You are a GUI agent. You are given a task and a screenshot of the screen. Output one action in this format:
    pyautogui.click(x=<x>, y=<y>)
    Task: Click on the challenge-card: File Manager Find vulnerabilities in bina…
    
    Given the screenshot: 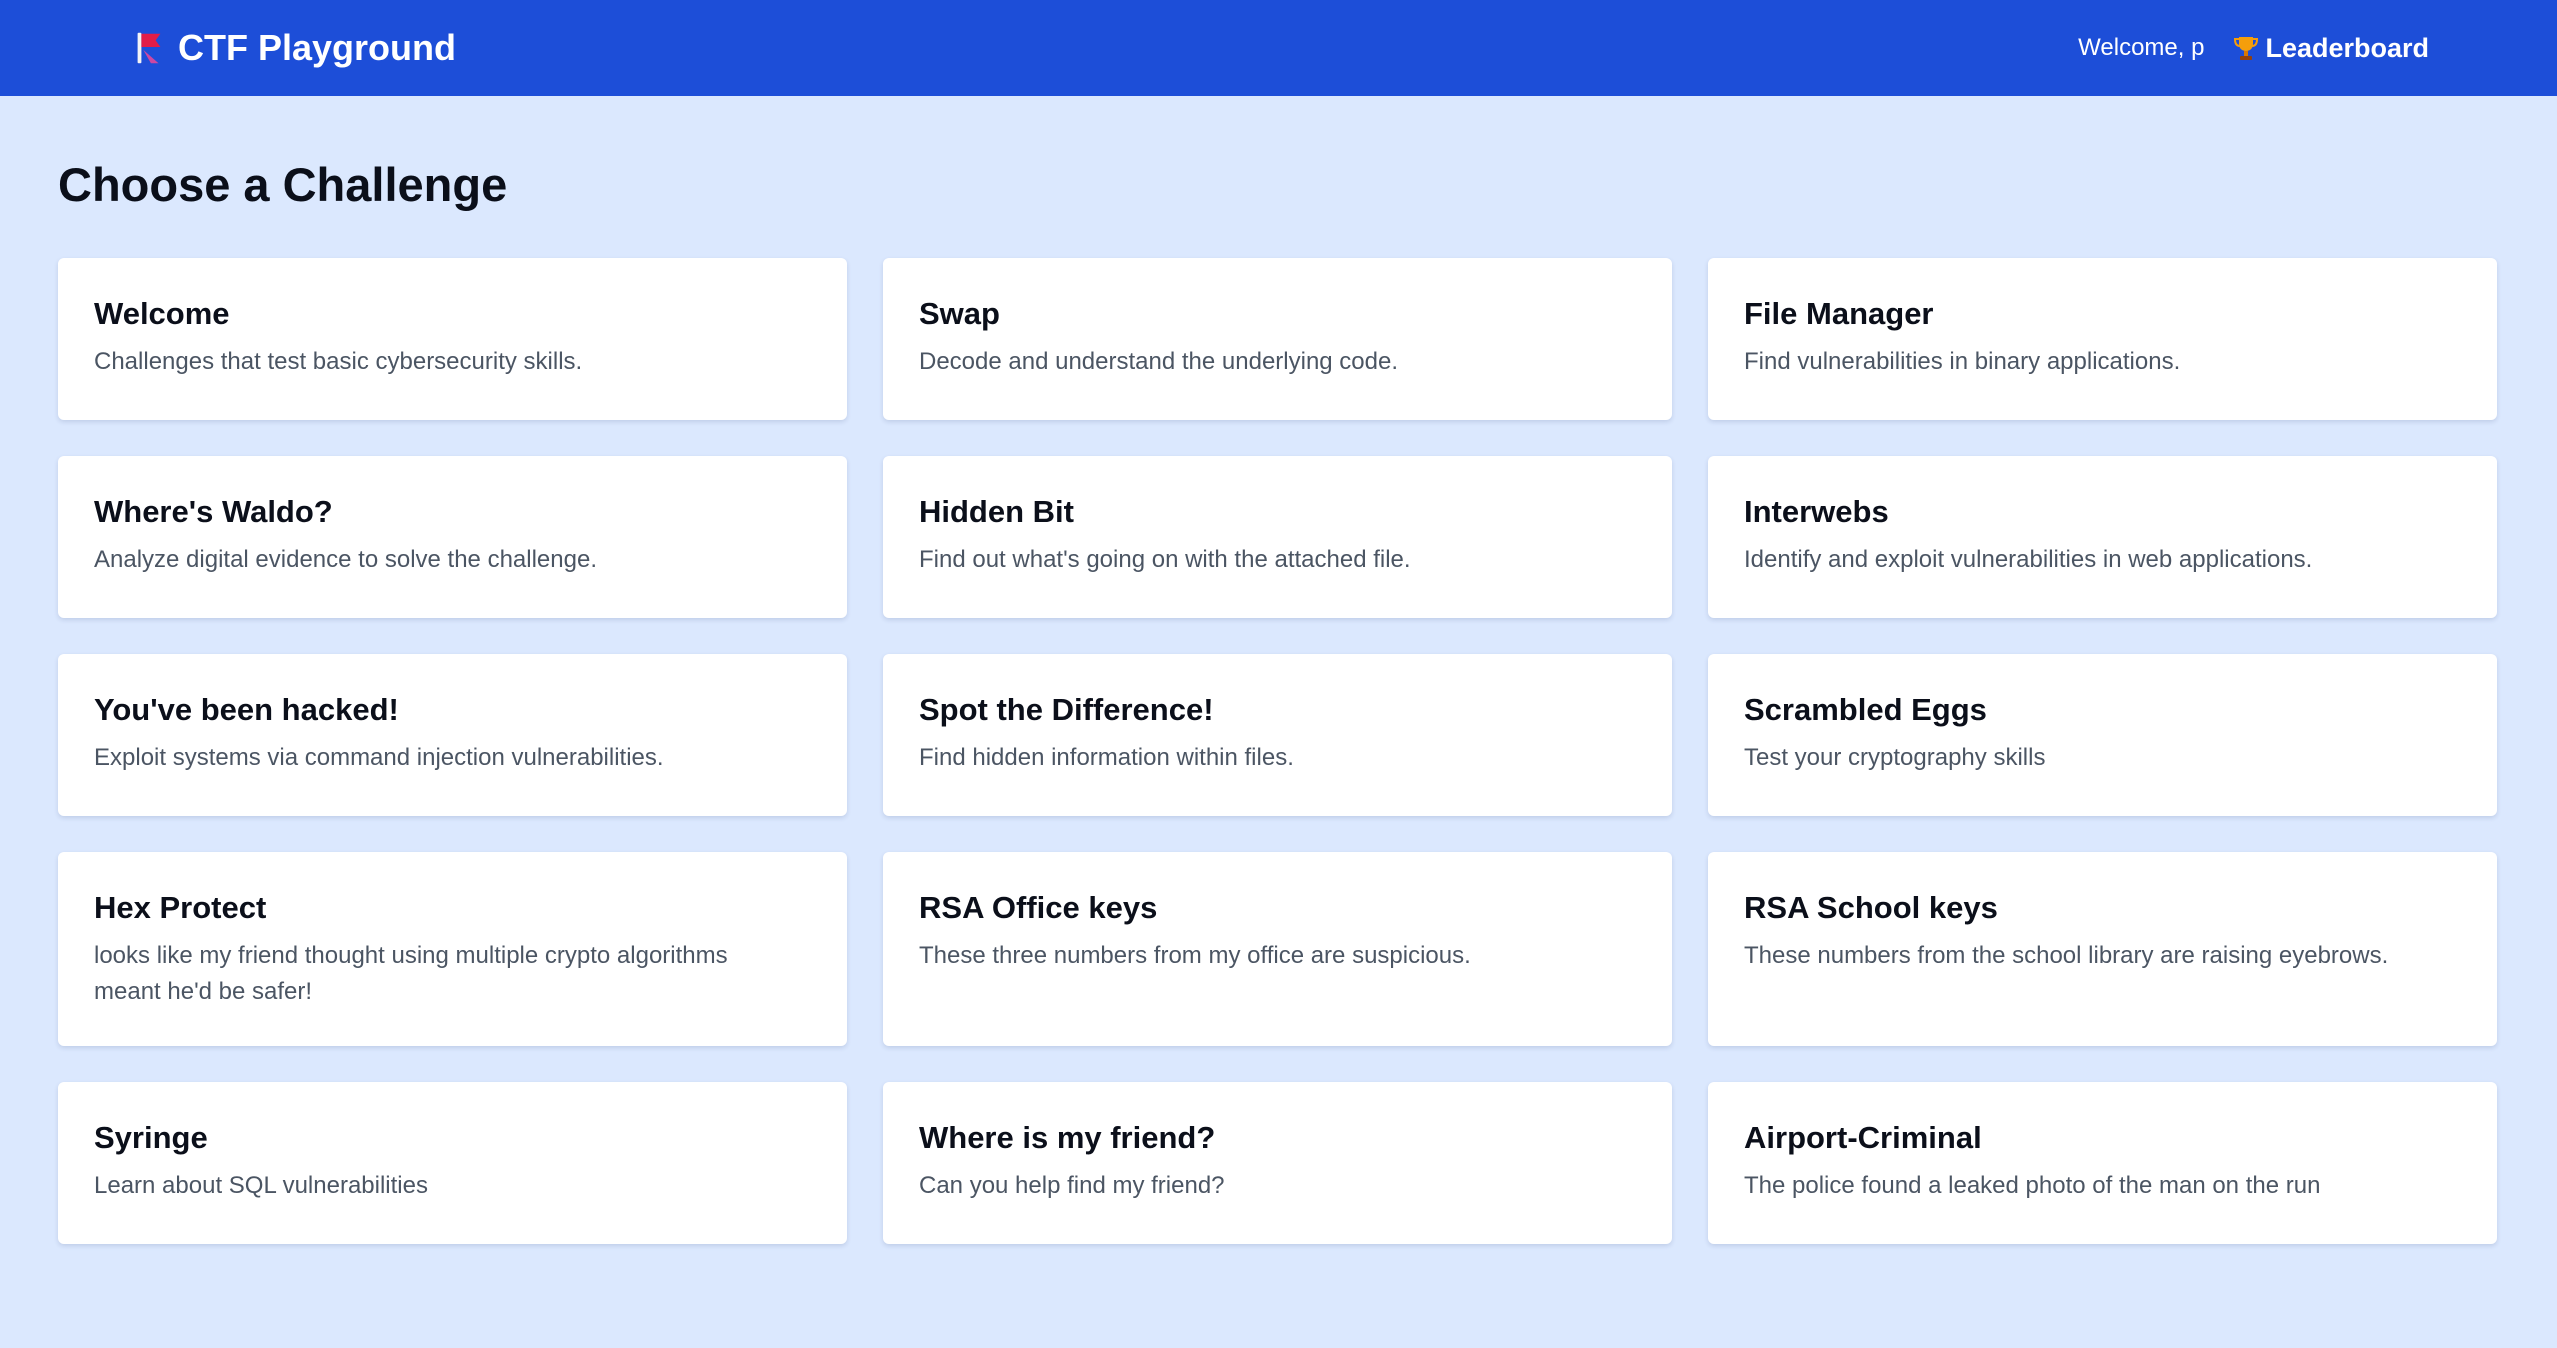 What is the action you would take?
    pyautogui.click(x=2102, y=339)
    